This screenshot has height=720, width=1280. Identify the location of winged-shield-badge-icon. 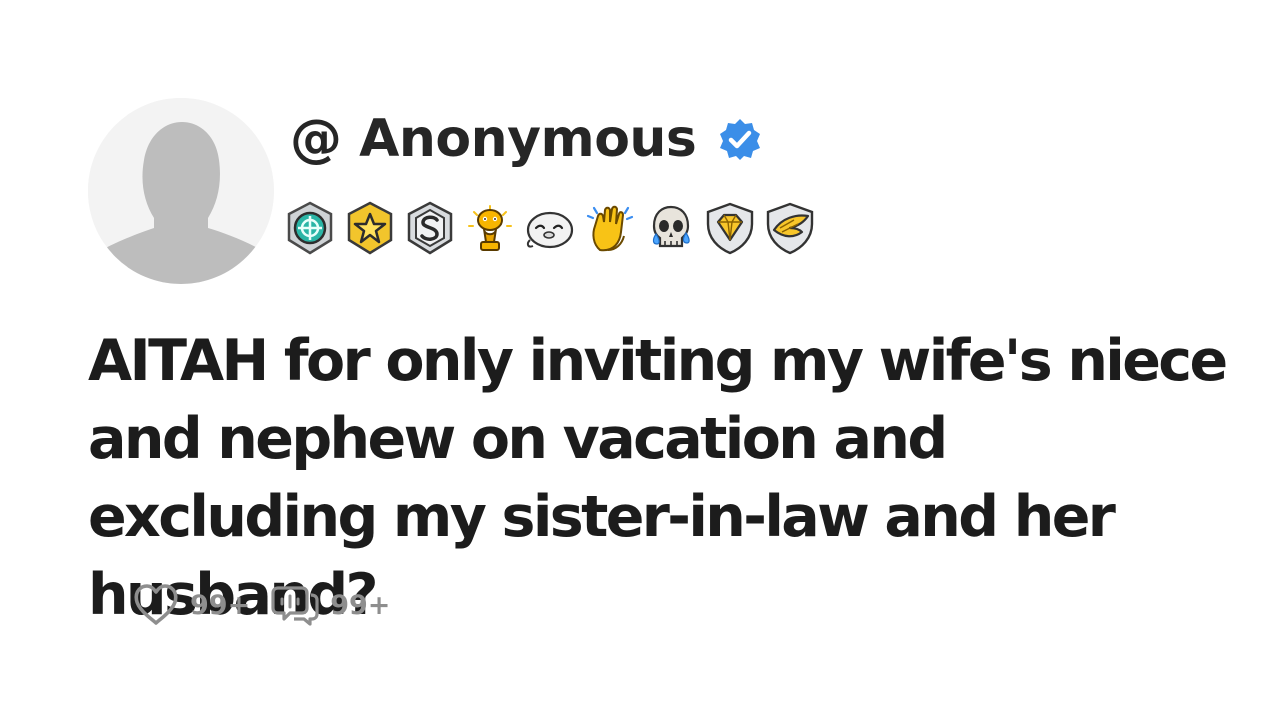
(790, 228).